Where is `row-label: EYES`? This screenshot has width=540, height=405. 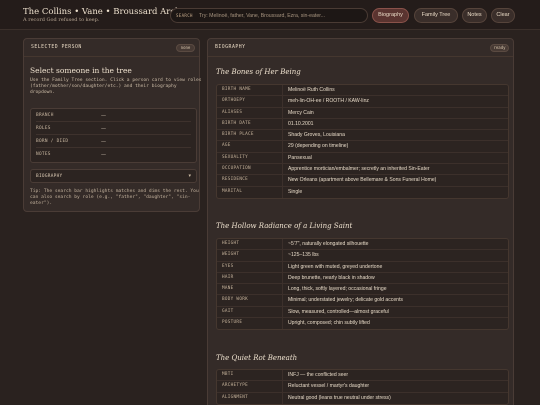
row-label: EYES is located at coordinates (250, 266).